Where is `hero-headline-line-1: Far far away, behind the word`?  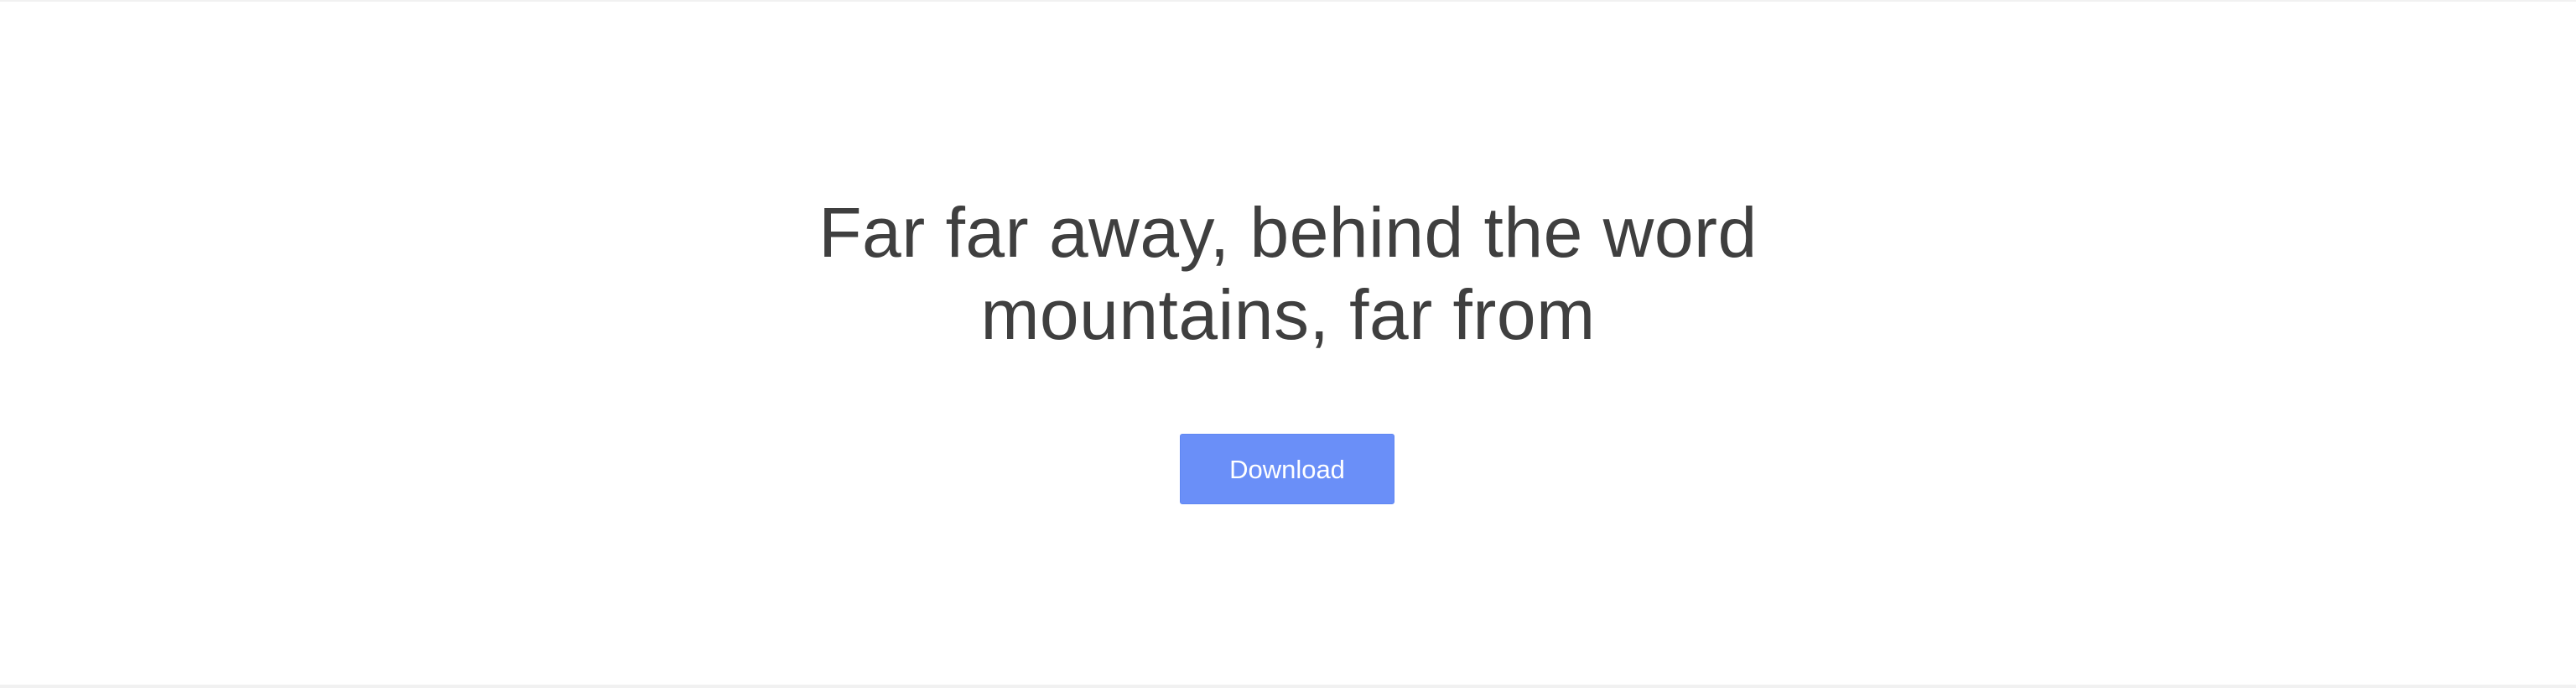
hero-headline-line-1: Far far away, behind the word is located at coordinates (1288, 232).